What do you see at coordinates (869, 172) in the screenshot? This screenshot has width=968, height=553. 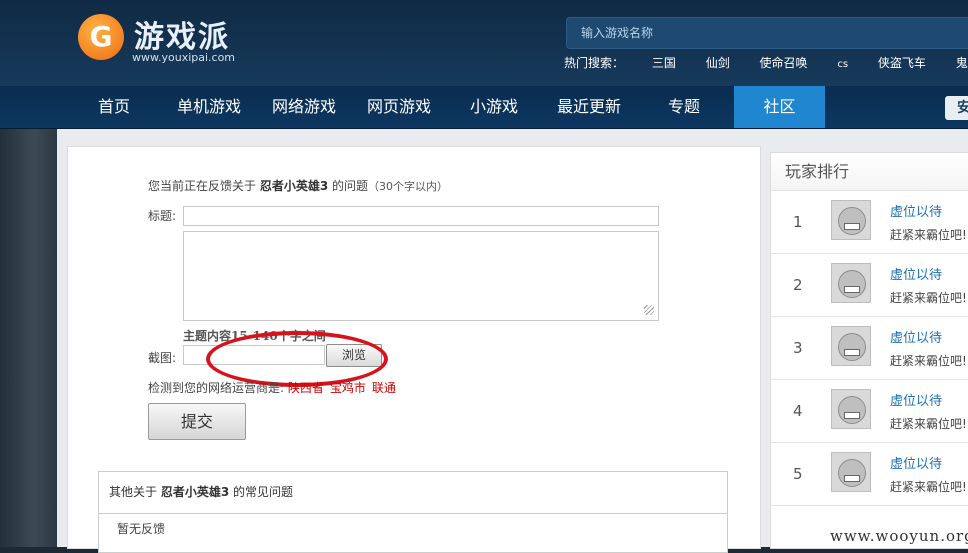 I see `ranking-title: 玩家排行` at bounding box center [869, 172].